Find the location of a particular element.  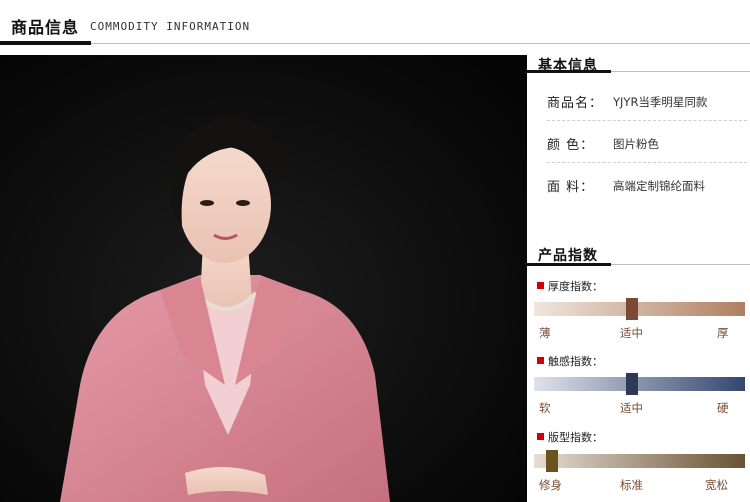

info-value: 图片粉色 is located at coordinates (636, 144).